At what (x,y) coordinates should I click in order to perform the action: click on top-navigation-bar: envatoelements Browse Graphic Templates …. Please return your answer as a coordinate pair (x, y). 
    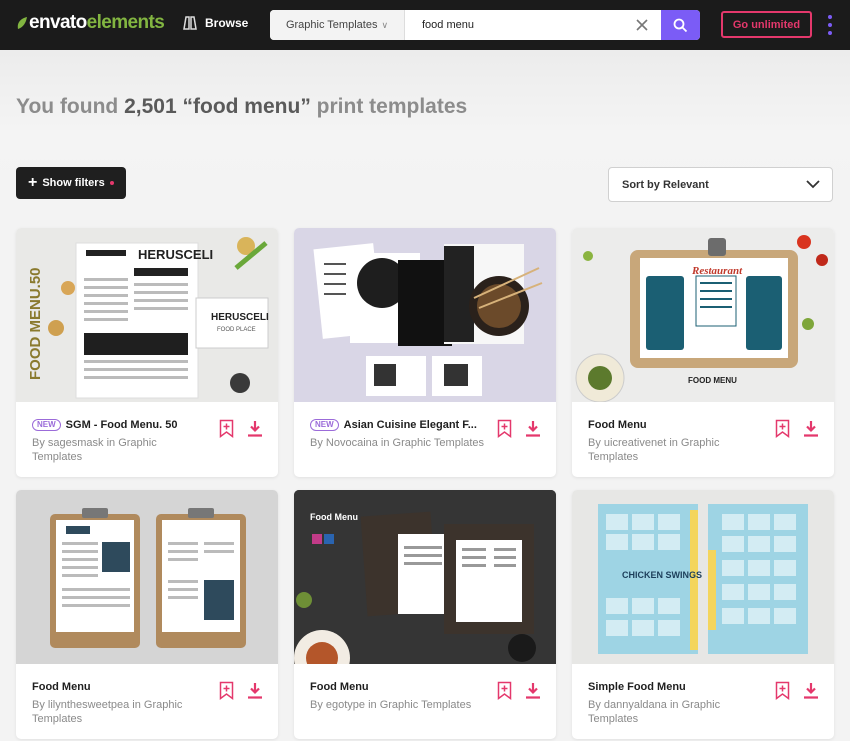
    Looking at the image, I should click on (425, 25).